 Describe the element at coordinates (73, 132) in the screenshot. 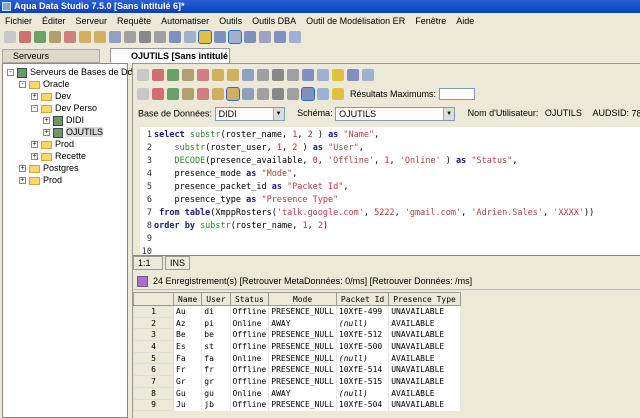

I see `tree-item: + OJUTILS` at that location.